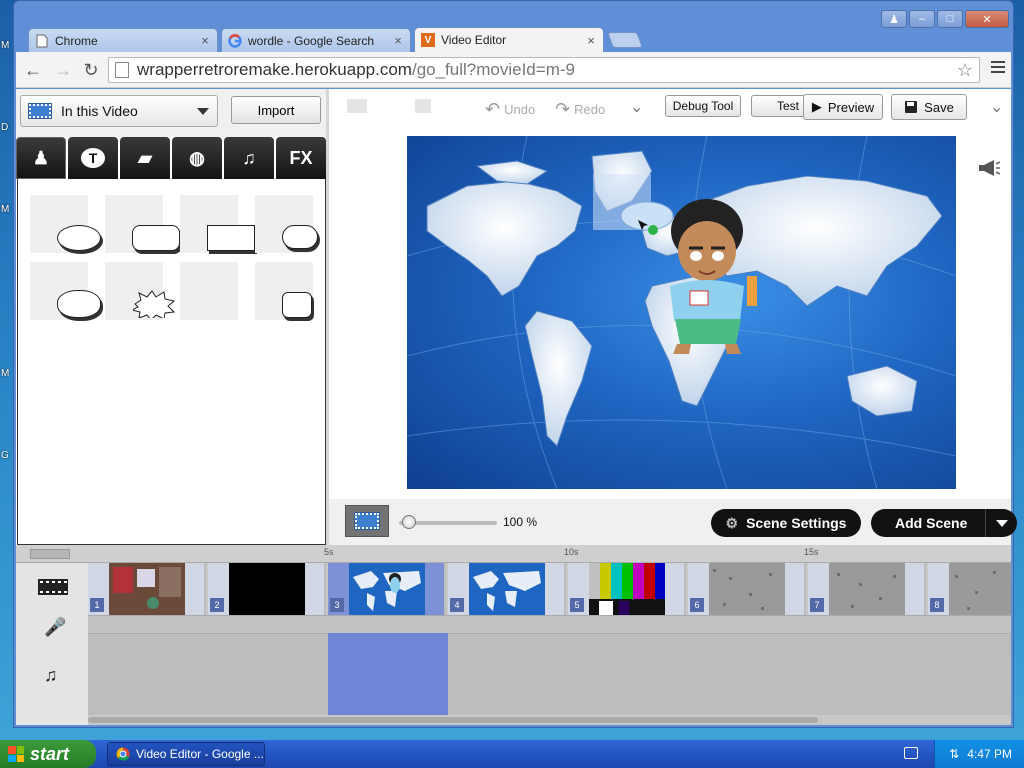 The image size is (1024, 768). What do you see at coordinates (33, 70) in the screenshot?
I see `back-button: ←` at bounding box center [33, 70].